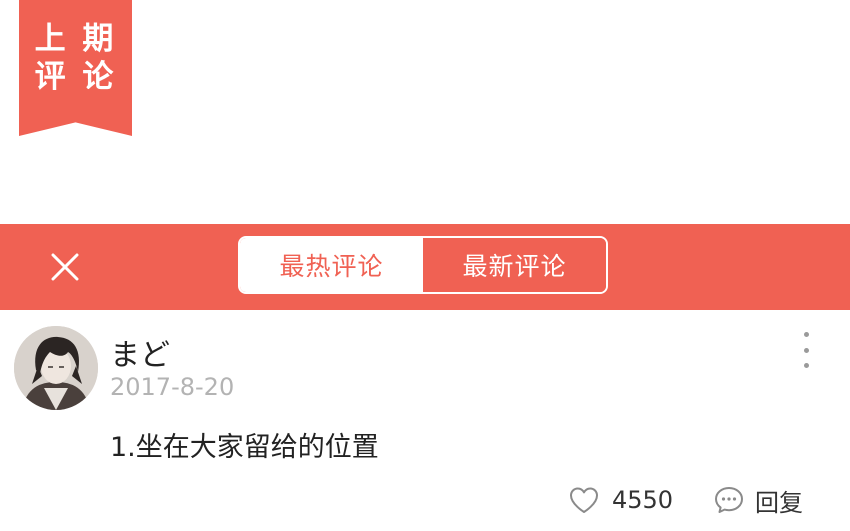 Image resolution: width=850 pixels, height=531 pixels. Describe the element at coordinates (584, 500) in the screenshot. I see `heart-outline-icon` at that location.